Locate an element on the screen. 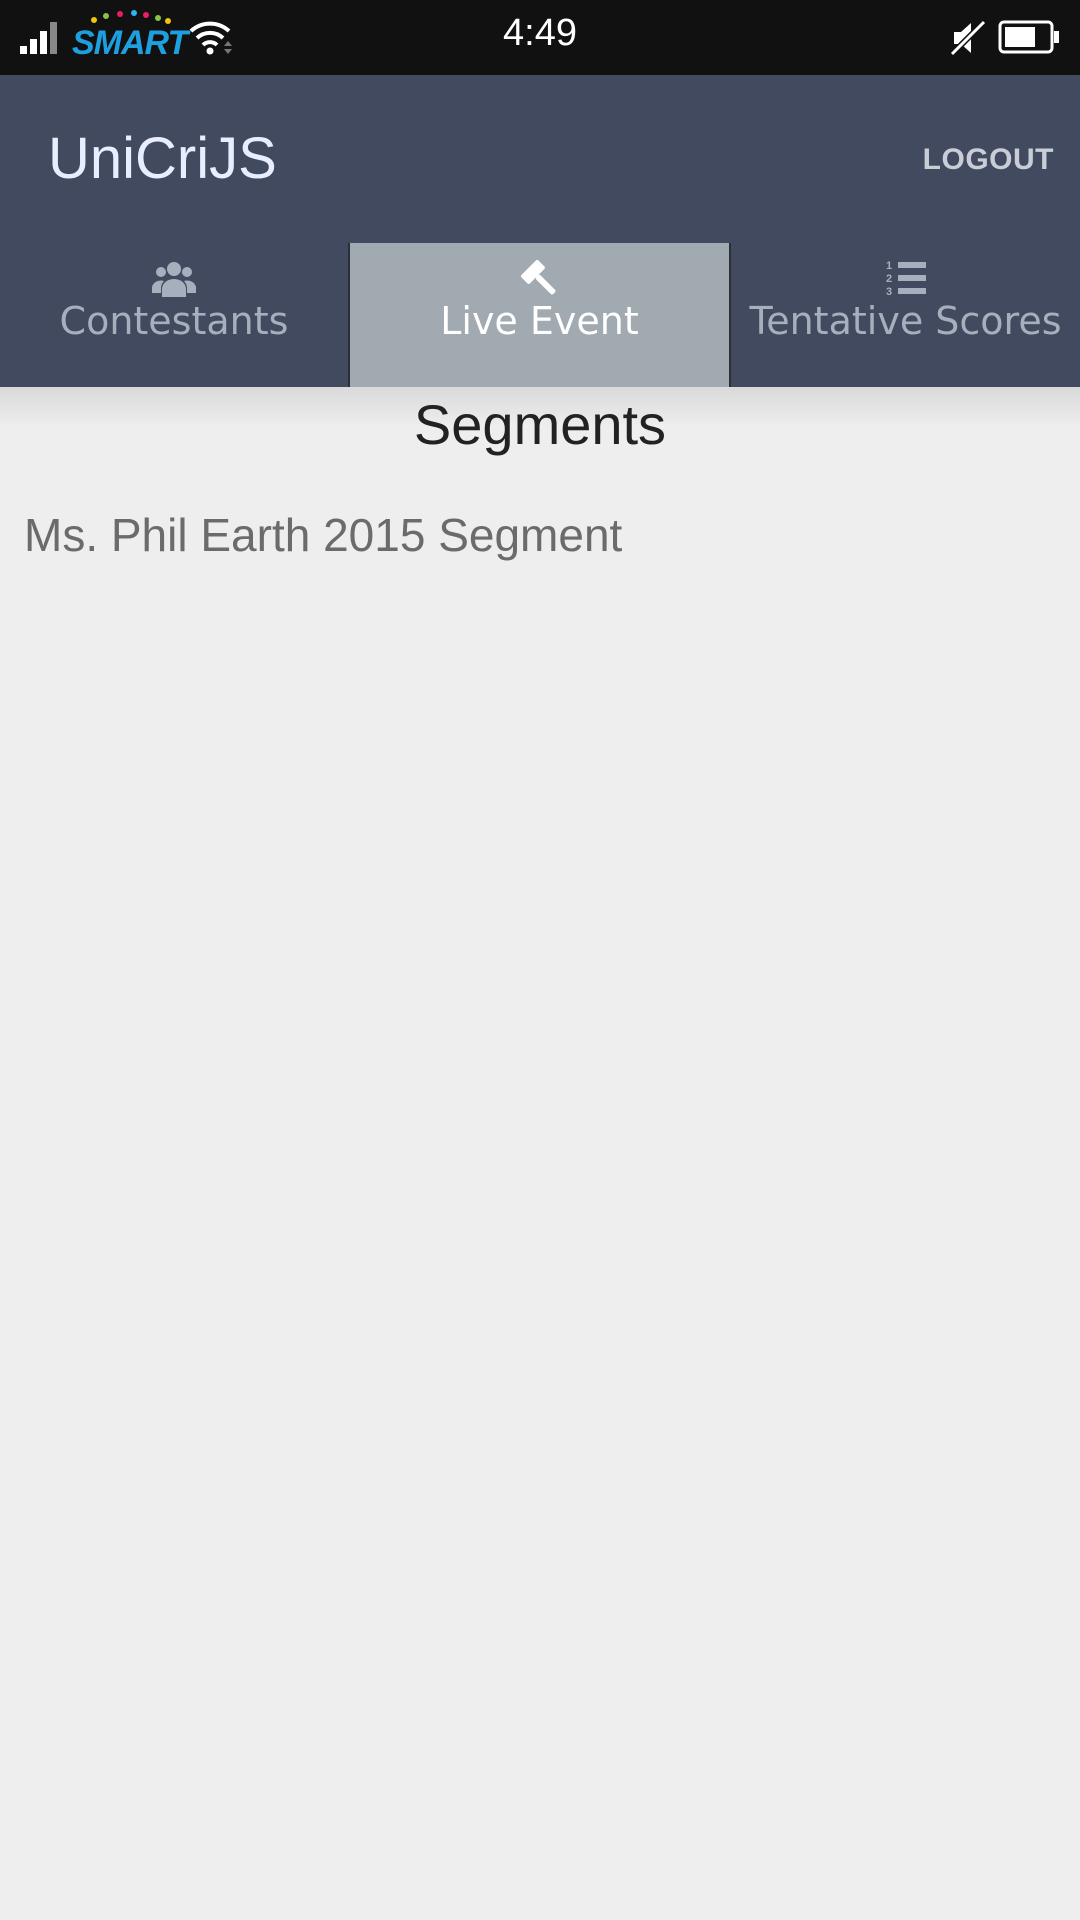  battery-icon is located at coordinates (1028, 37).